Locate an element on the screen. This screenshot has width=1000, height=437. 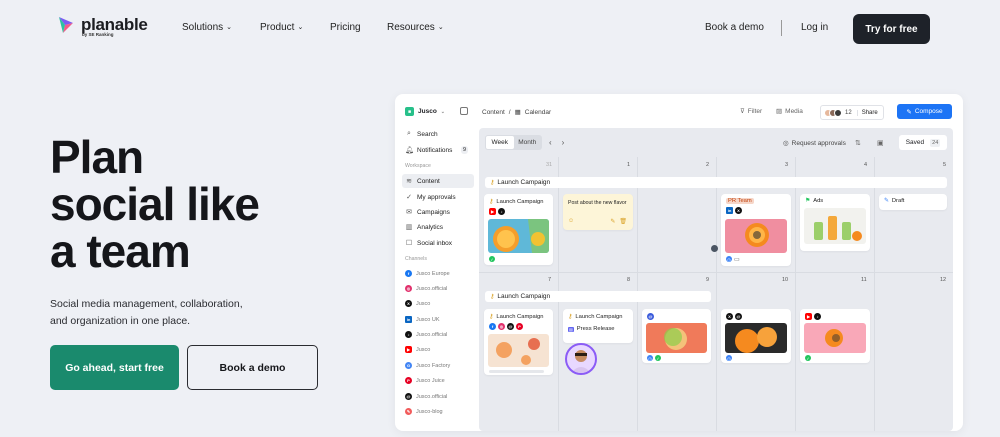
sidebar-item-search: ⌕ Search is located at coordinates (438, 134).